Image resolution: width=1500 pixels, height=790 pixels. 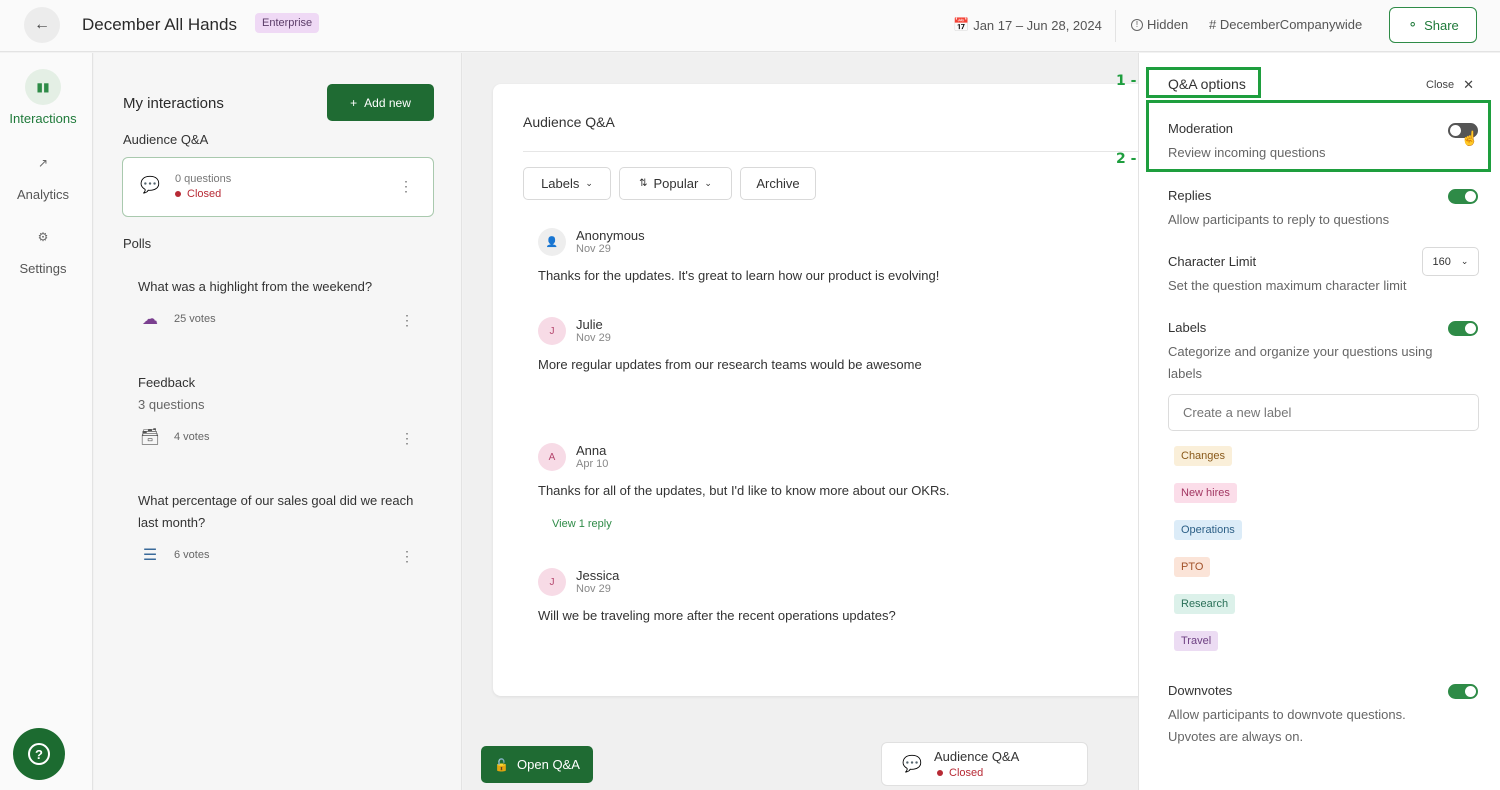 What do you see at coordinates (591, 450) in the screenshot?
I see `author-name: Anna` at bounding box center [591, 450].